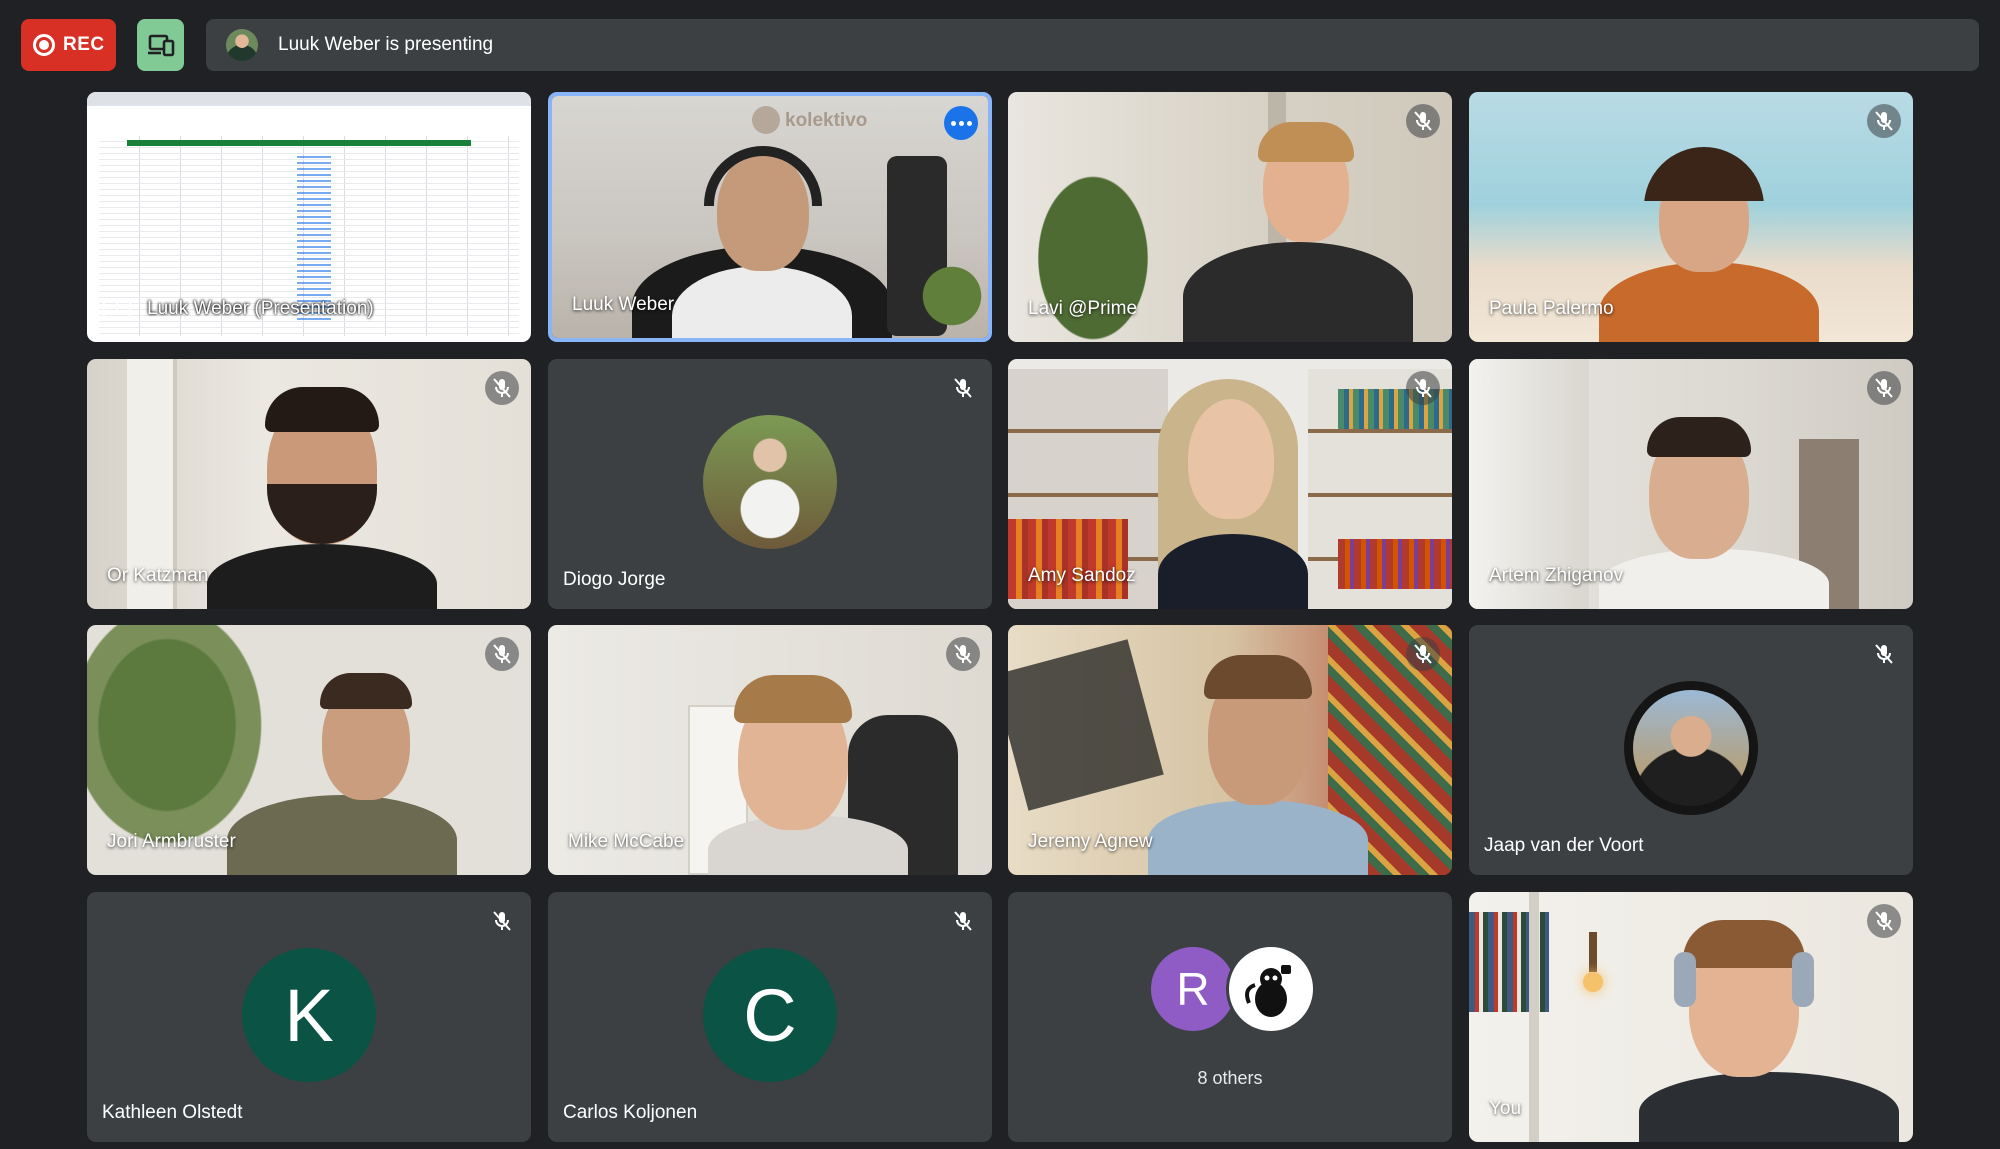 This screenshot has height=1149, width=2000. What do you see at coordinates (1090, 841) in the screenshot?
I see `participant-name: Jeremy Agnew` at bounding box center [1090, 841].